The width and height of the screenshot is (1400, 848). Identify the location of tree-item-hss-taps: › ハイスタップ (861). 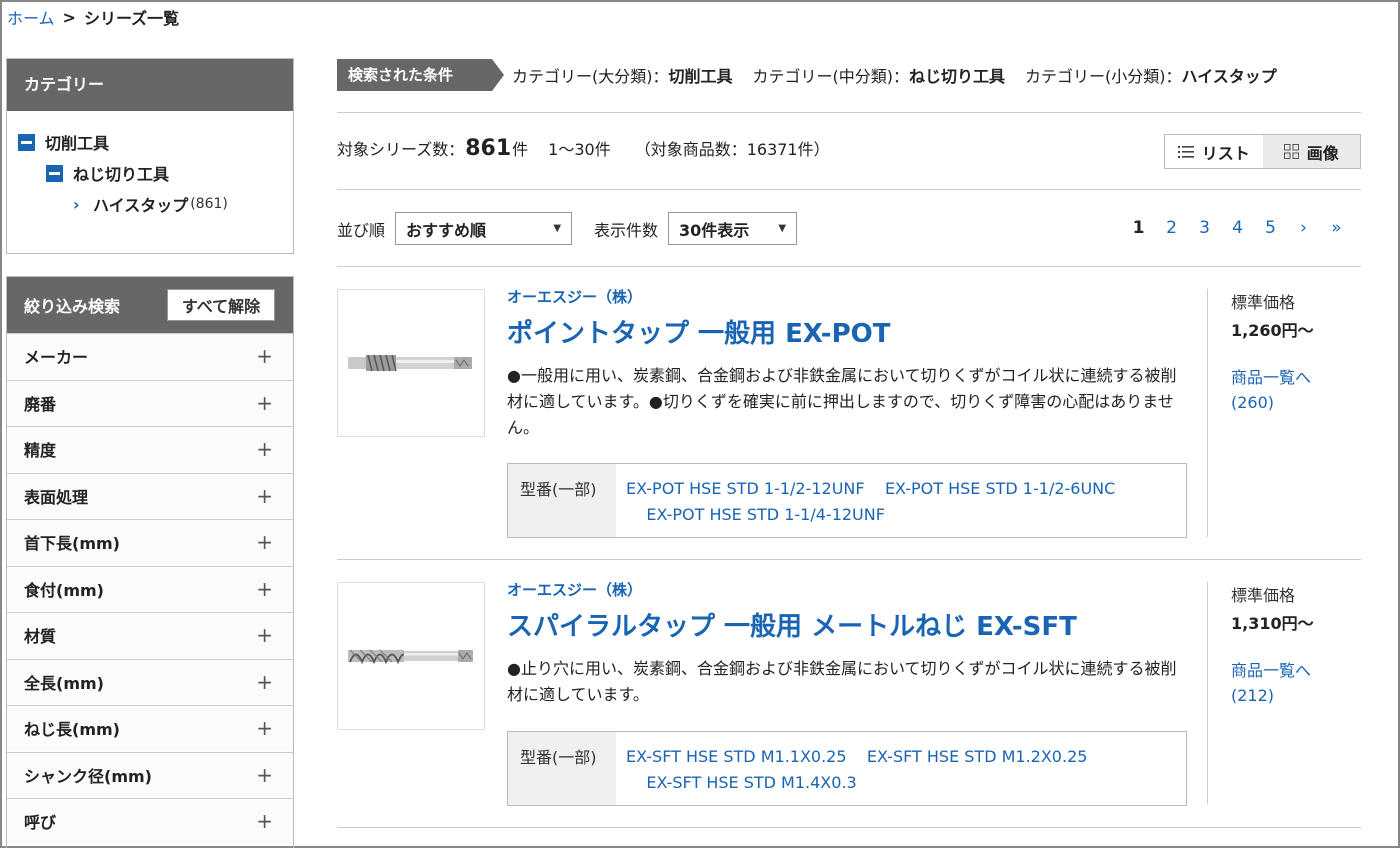
(150, 204).